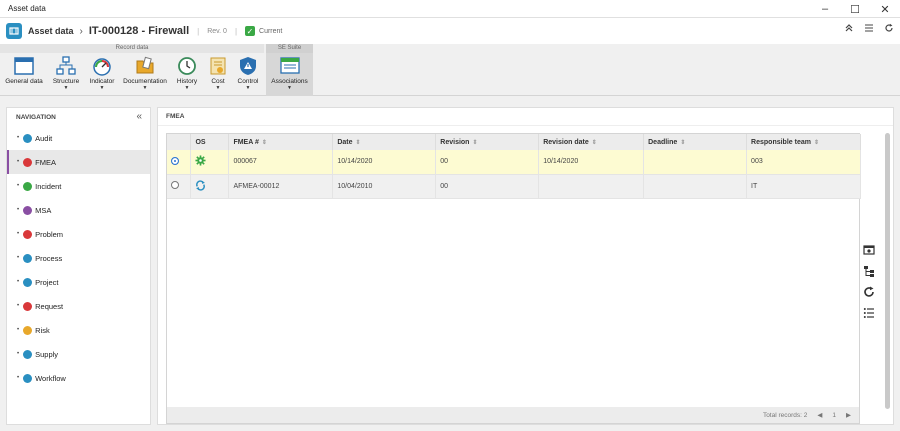 This screenshot has width=900, height=431. Describe the element at coordinates (102, 75) in the screenshot. I see `indicator-button: Indicator ▼` at that location.